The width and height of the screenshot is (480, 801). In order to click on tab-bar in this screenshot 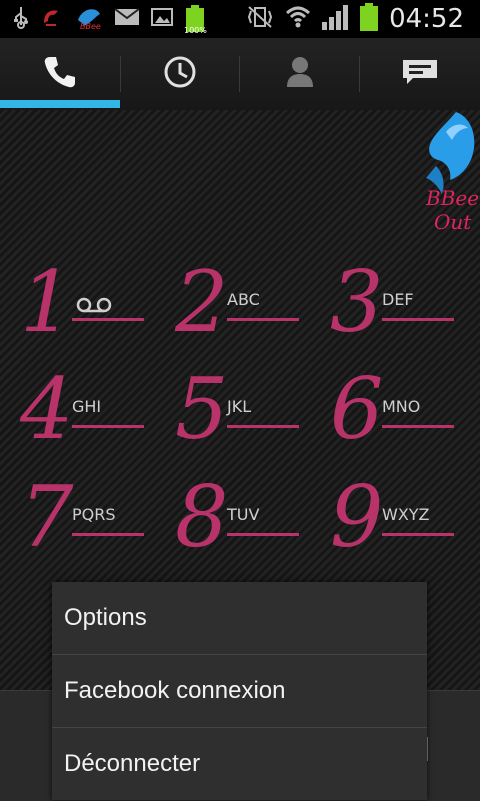, I will do `click(240, 74)`.